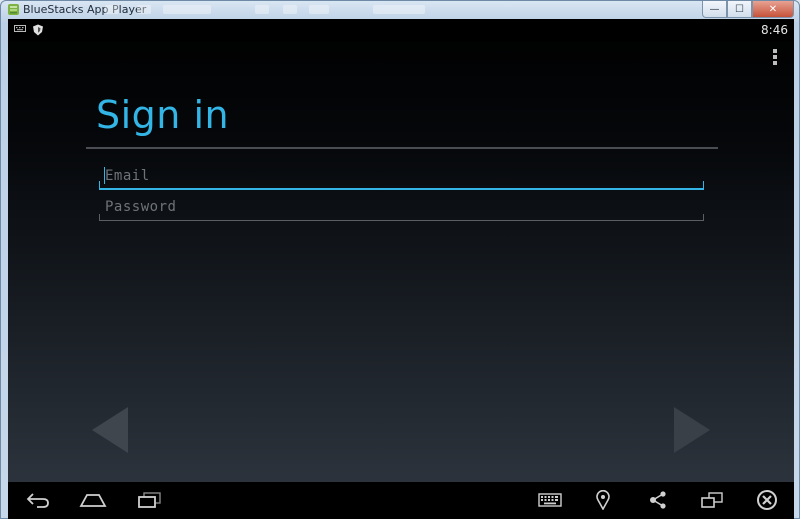  I want to click on next-arrow-icon, so click(692, 430).